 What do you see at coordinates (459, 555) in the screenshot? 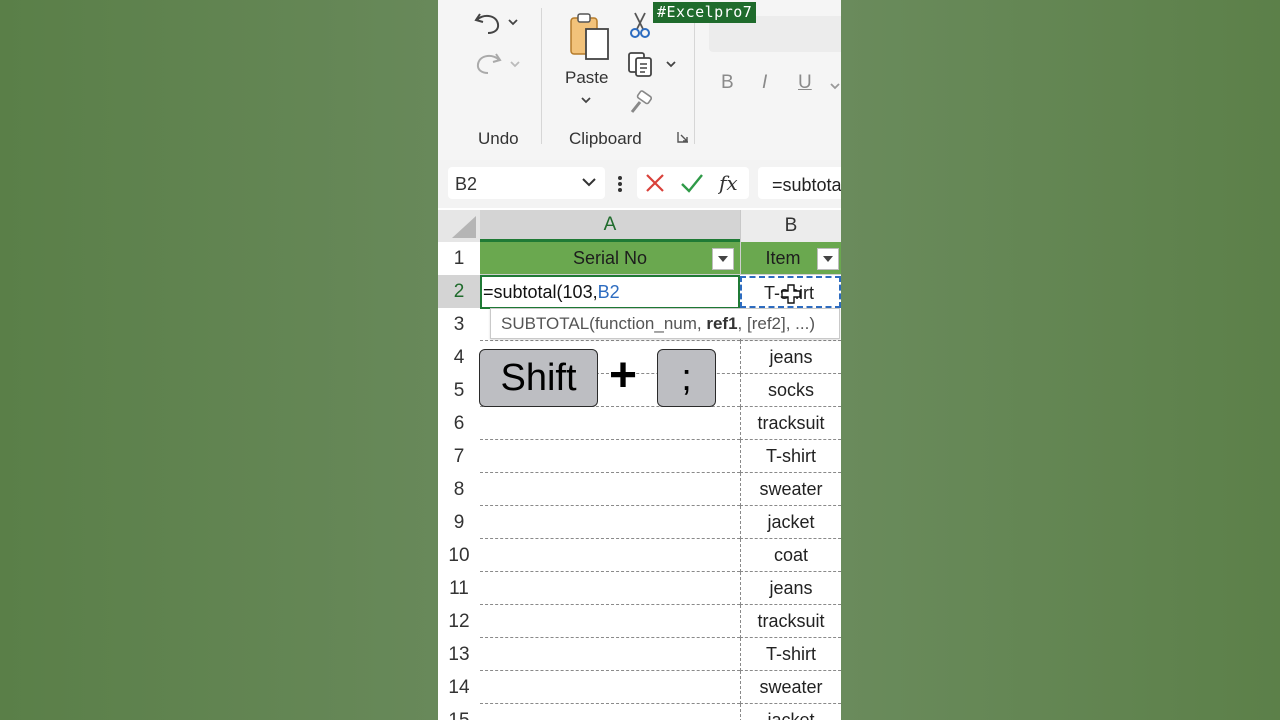
I see `row-header-10: 10` at bounding box center [459, 555].